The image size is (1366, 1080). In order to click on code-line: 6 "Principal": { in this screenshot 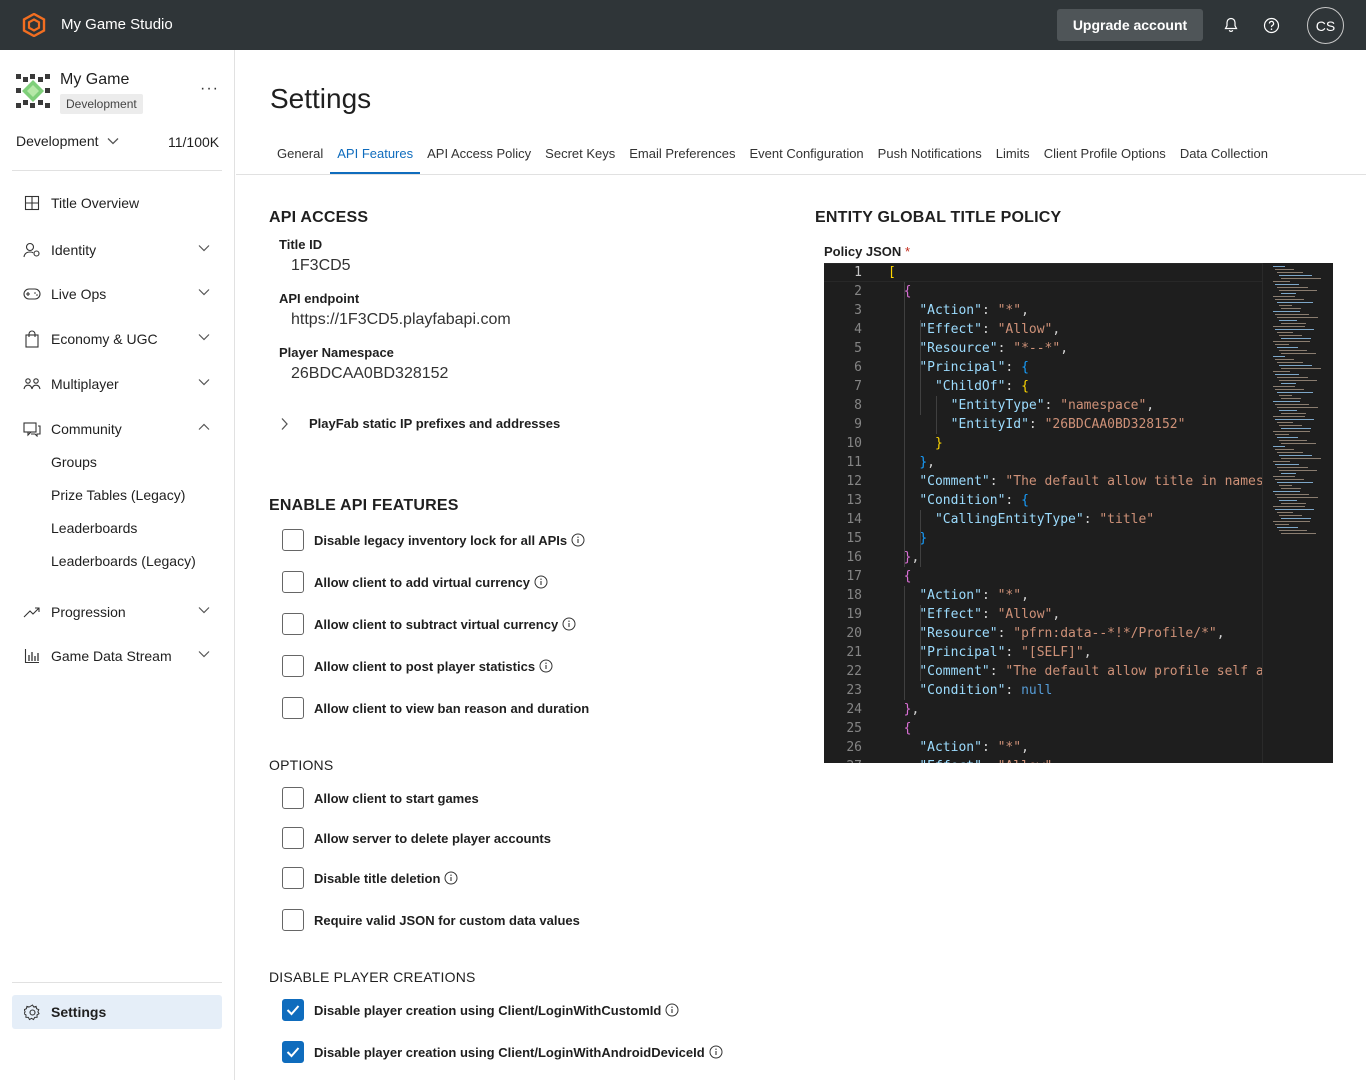, I will do `click(1043, 367)`.